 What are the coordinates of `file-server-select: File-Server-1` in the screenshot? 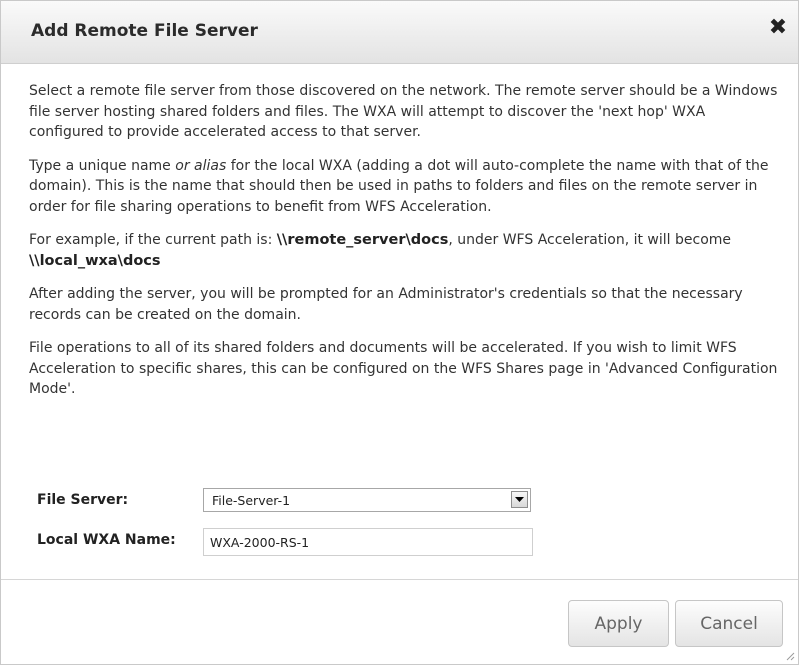 It's located at (367, 500).